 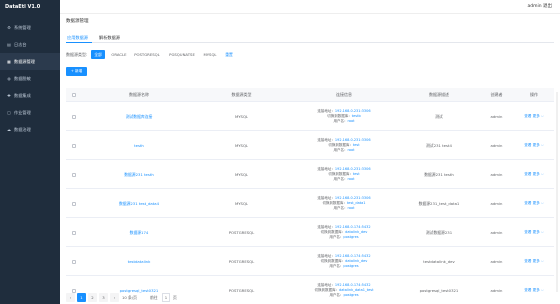 What do you see at coordinates (356, 144) in the screenshot?
I see `conn-database-value: test` at bounding box center [356, 144].